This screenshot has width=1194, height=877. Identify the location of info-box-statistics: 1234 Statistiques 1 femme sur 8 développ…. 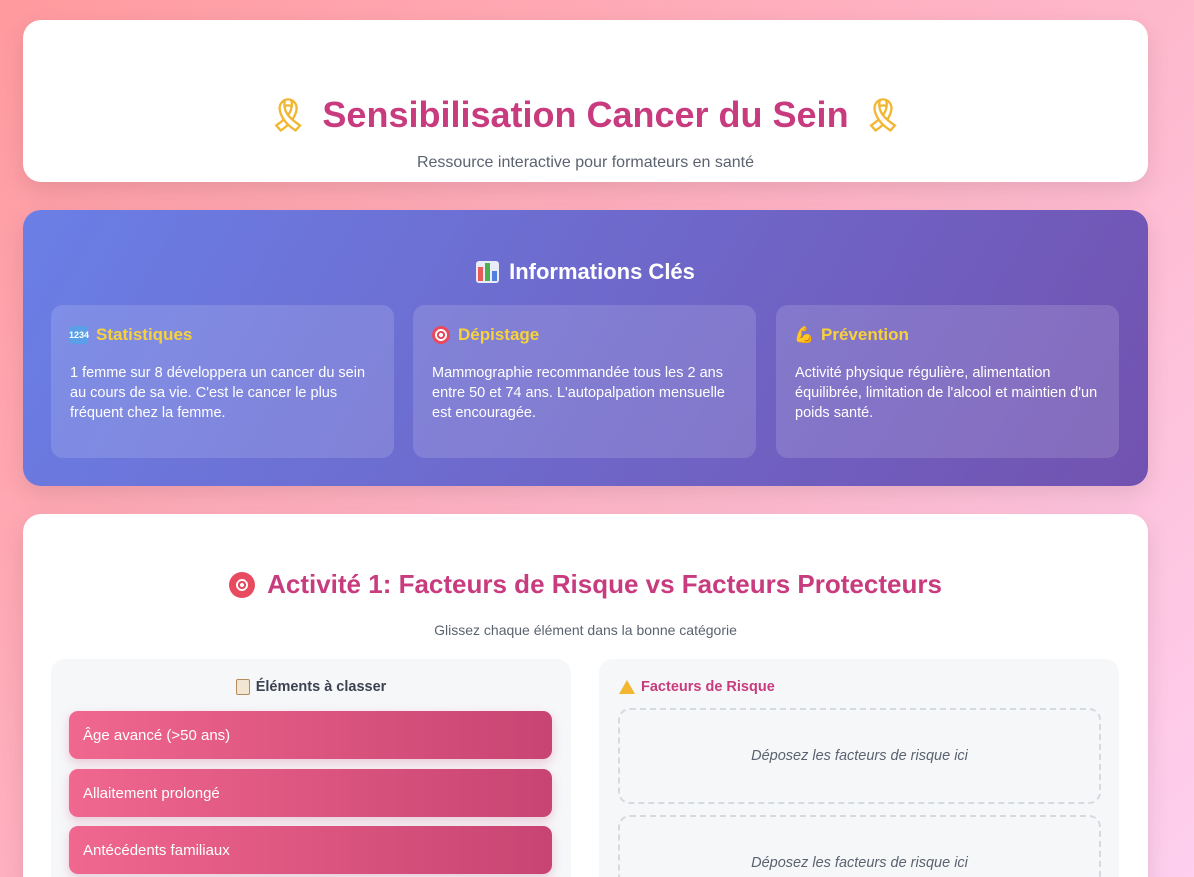
(222, 381).